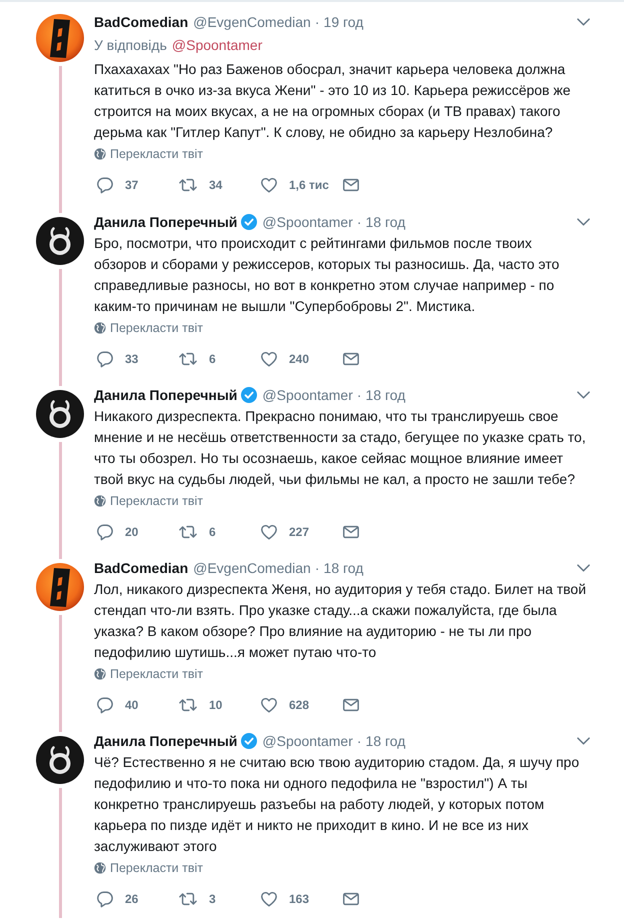 This screenshot has height=924, width=624. Describe the element at coordinates (337, 804) in the screenshot. I see `tweet-text: Чё? Естественно я не считаю всю твою аудиторию стадом. Да, я шучу про педофилию и что-то пока ни одного педофила не "взростил") А ты конкретно транслируешь разъебы на работу людей, у которых потом карьера по пизде идёт и никто не приходит в кино. И не все из них заслуживают этого` at that location.